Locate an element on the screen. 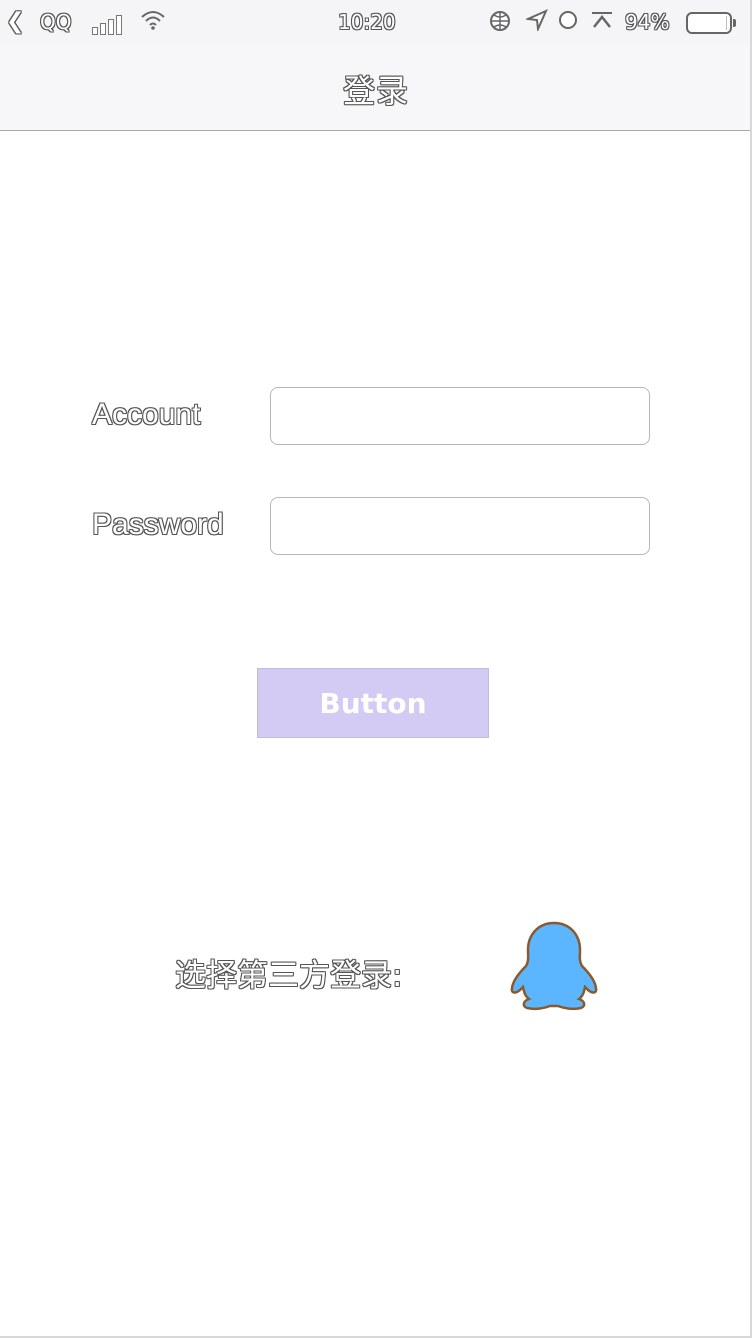 The height and width of the screenshot is (1338, 752). carrier-name: QQ is located at coordinates (56, 22).